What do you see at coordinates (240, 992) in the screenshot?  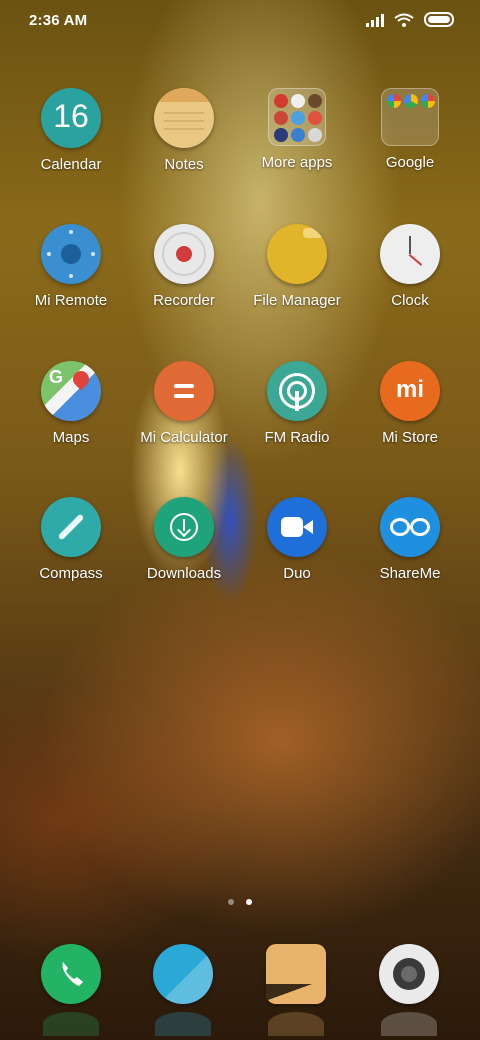 I see `dock` at bounding box center [240, 992].